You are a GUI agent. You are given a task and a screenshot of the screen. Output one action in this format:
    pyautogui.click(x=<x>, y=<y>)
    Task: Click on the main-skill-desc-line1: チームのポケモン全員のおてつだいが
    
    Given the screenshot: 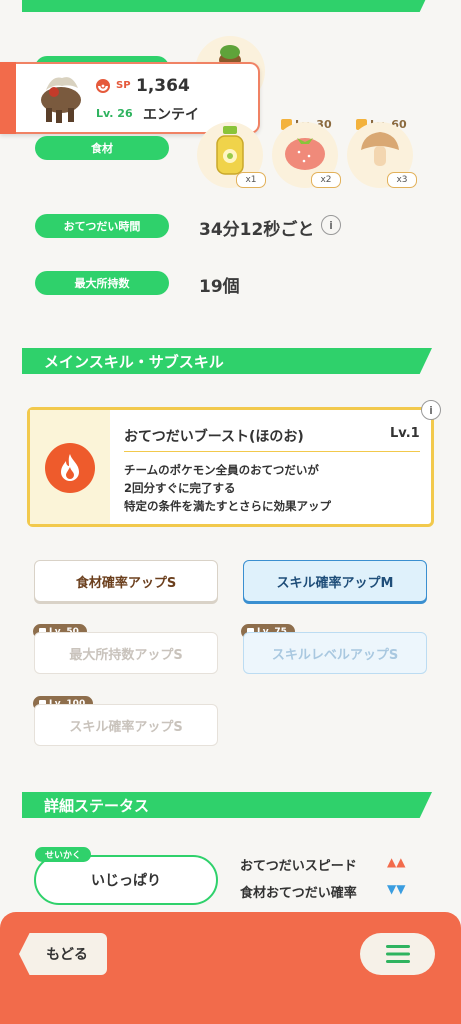 What is the action you would take?
    pyautogui.click(x=221, y=470)
    